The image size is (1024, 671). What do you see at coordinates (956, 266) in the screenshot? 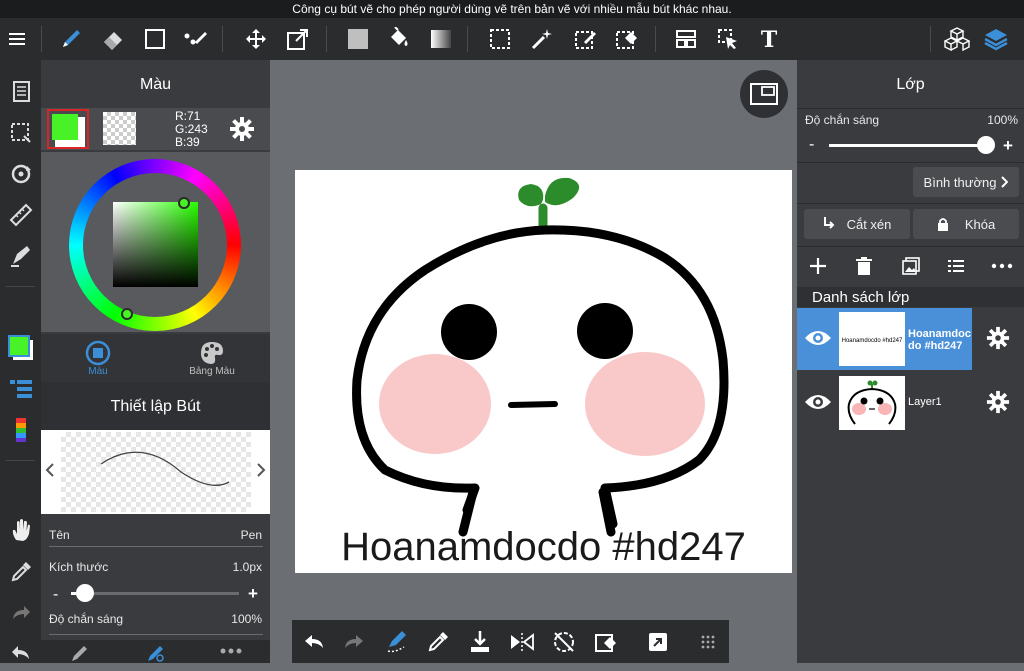
I see `layer-list-options-icon` at bounding box center [956, 266].